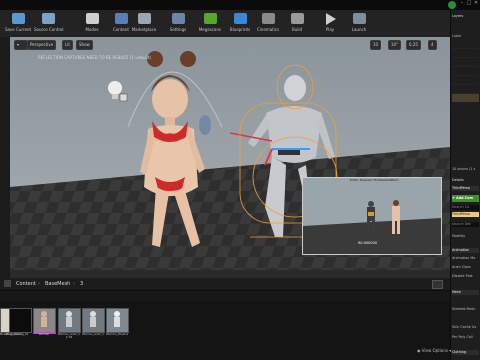 This screenshot has width=480, height=360. Describe the element at coordinates (144, 29) in the screenshot. I see `marketplace-label: Marketplace` at that location.